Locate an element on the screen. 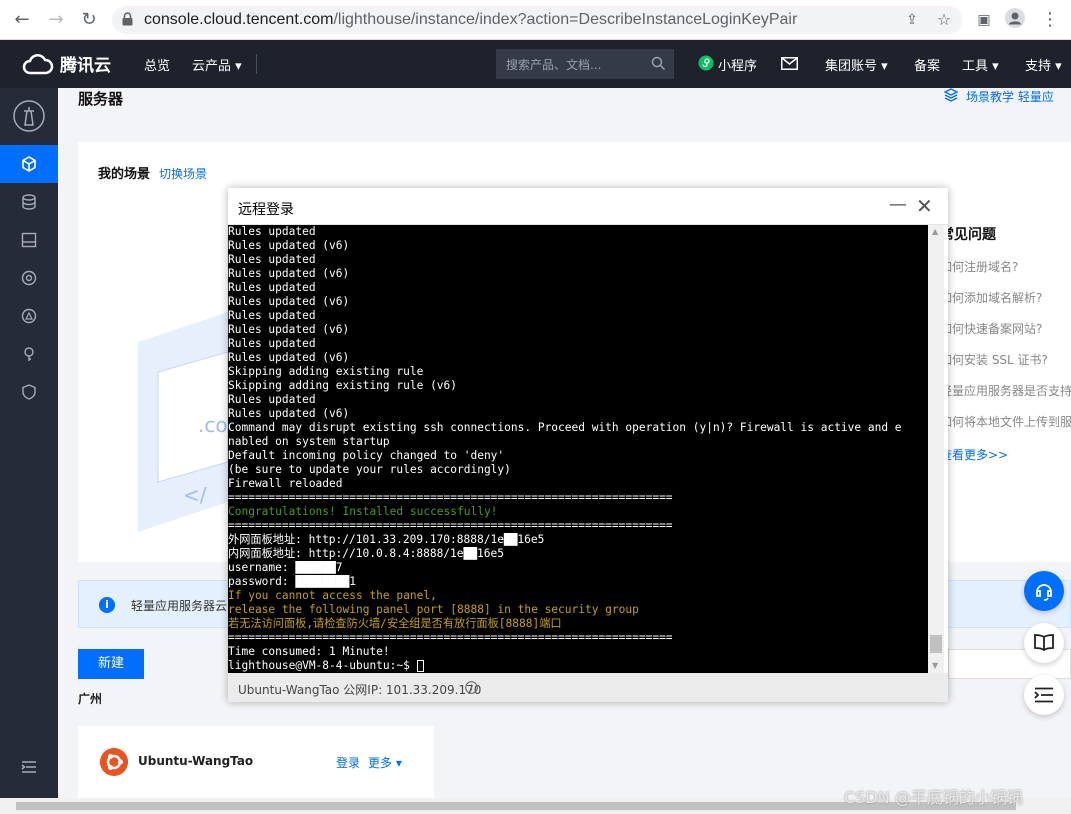 Image resolution: width=1071 pixels, height=814 pixels. instance-name: Ubuntu-WangTao is located at coordinates (195, 761).